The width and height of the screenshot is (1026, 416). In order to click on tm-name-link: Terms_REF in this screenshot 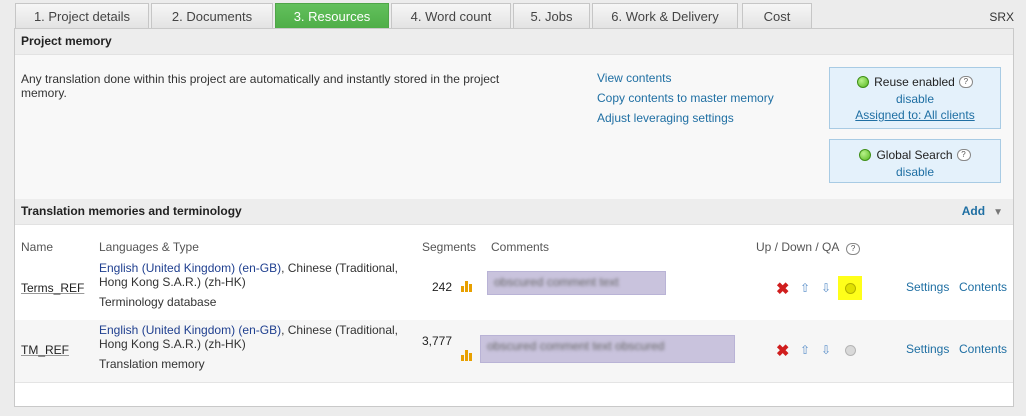, I will do `click(52, 288)`.